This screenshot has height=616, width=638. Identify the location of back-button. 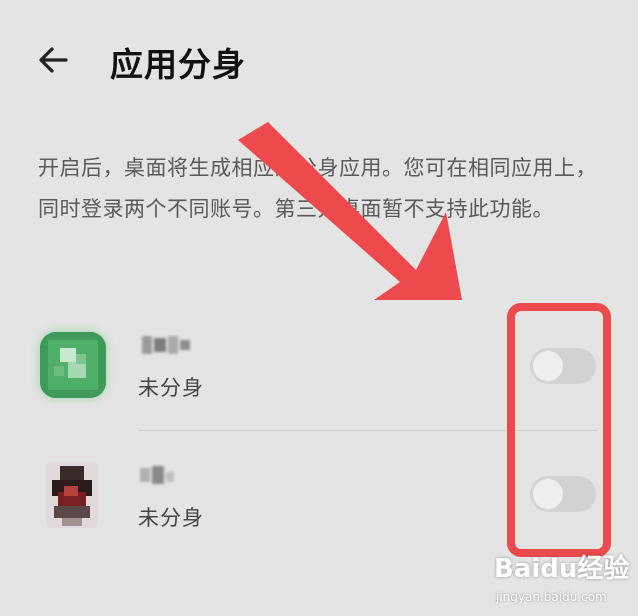
(58, 60).